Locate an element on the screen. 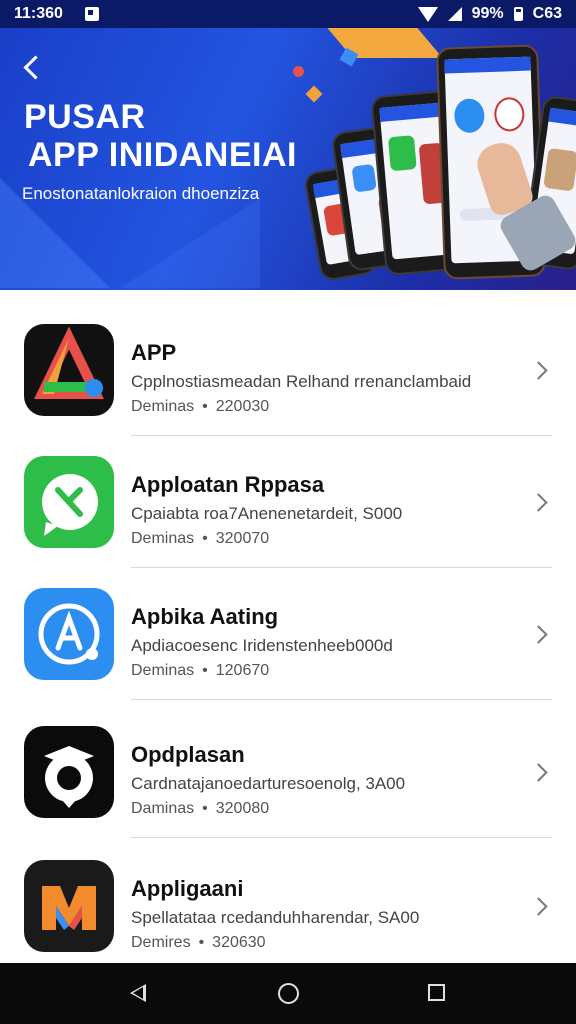 This screenshot has height=1024, width=576. app-description: Cpplnostiasmeadan Relhand rrenanclambaid is located at coordinates (301, 381).